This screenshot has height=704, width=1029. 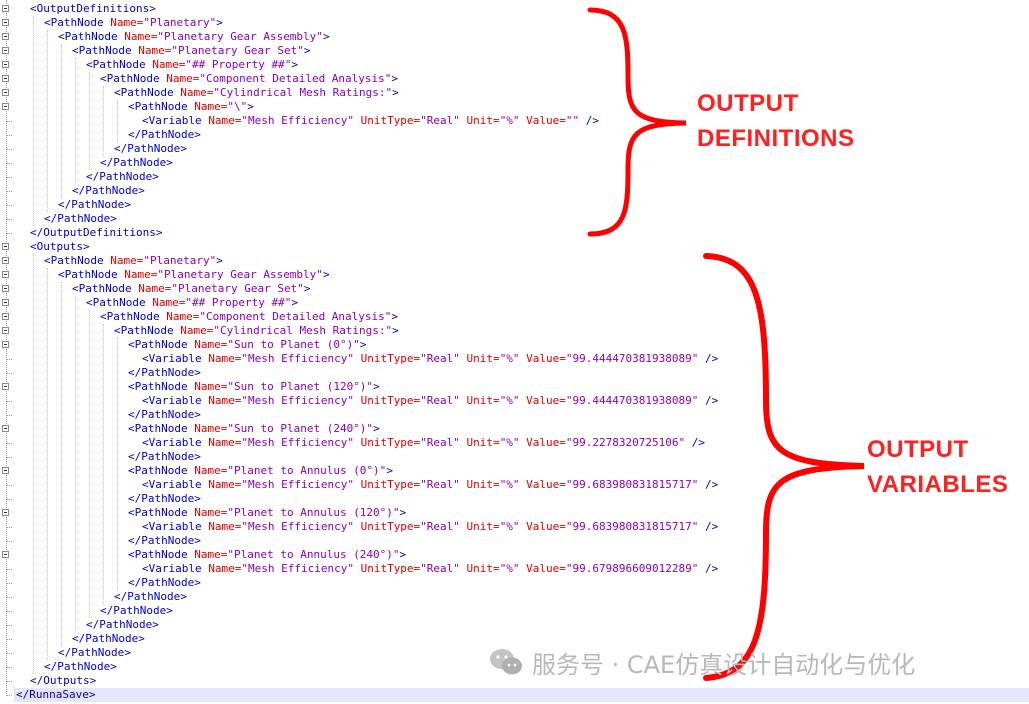 What do you see at coordinates (521, 695) in the screenshot?
I see `xml-line: </RunnaSave>` at bounding box center [521, 695].